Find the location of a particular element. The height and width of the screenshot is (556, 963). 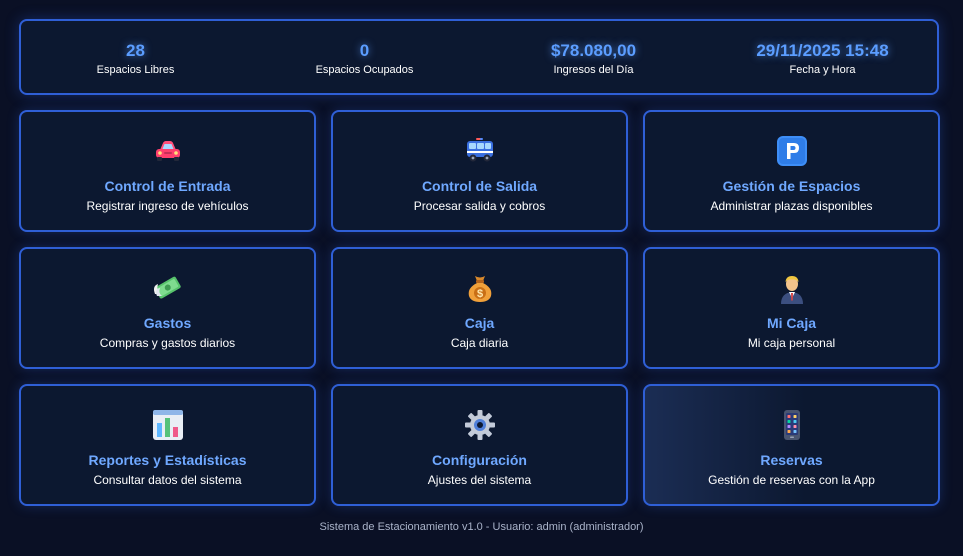

money-wings-icon is located at coordinates (168, 288).